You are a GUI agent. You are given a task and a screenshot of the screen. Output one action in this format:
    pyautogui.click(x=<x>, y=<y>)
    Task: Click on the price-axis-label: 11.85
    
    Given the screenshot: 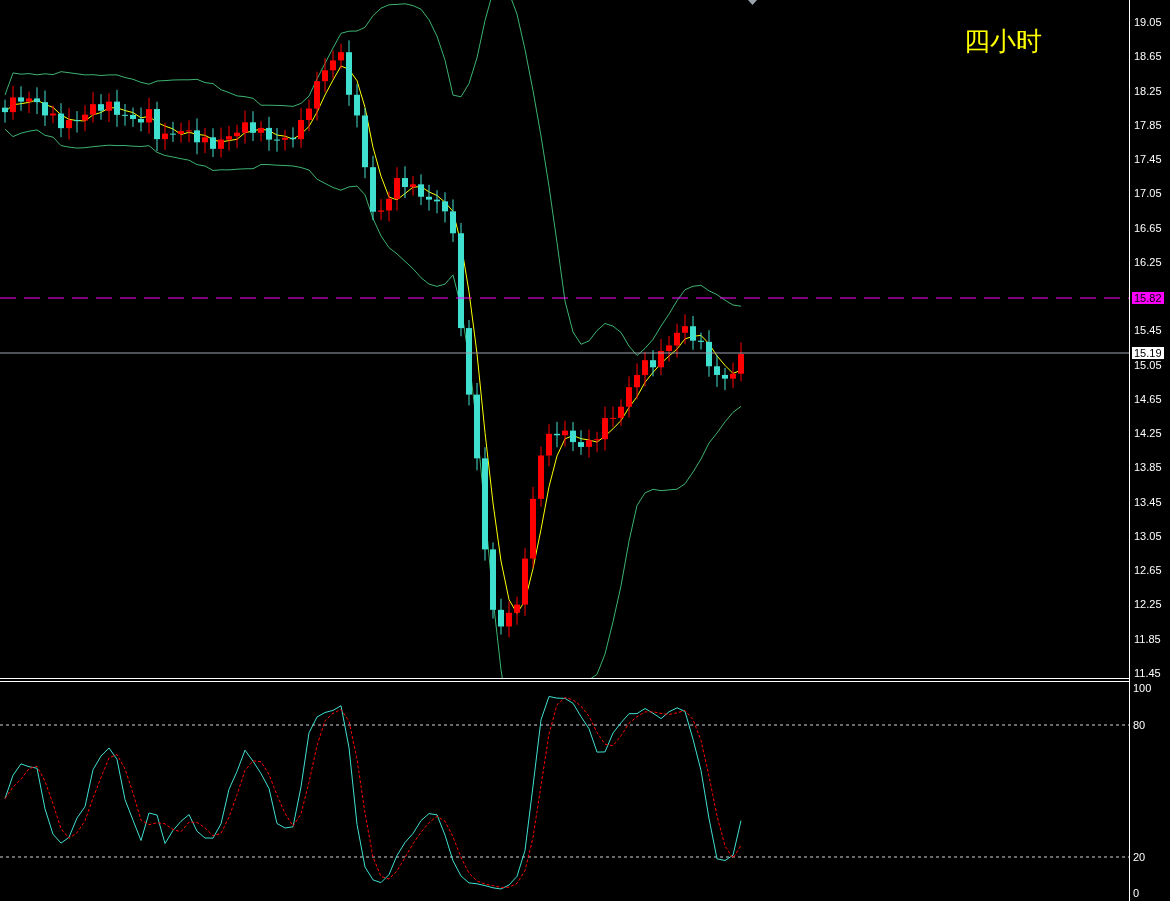 What is the action you would take?
    pyautogui.click(x=1147, y=639)
    